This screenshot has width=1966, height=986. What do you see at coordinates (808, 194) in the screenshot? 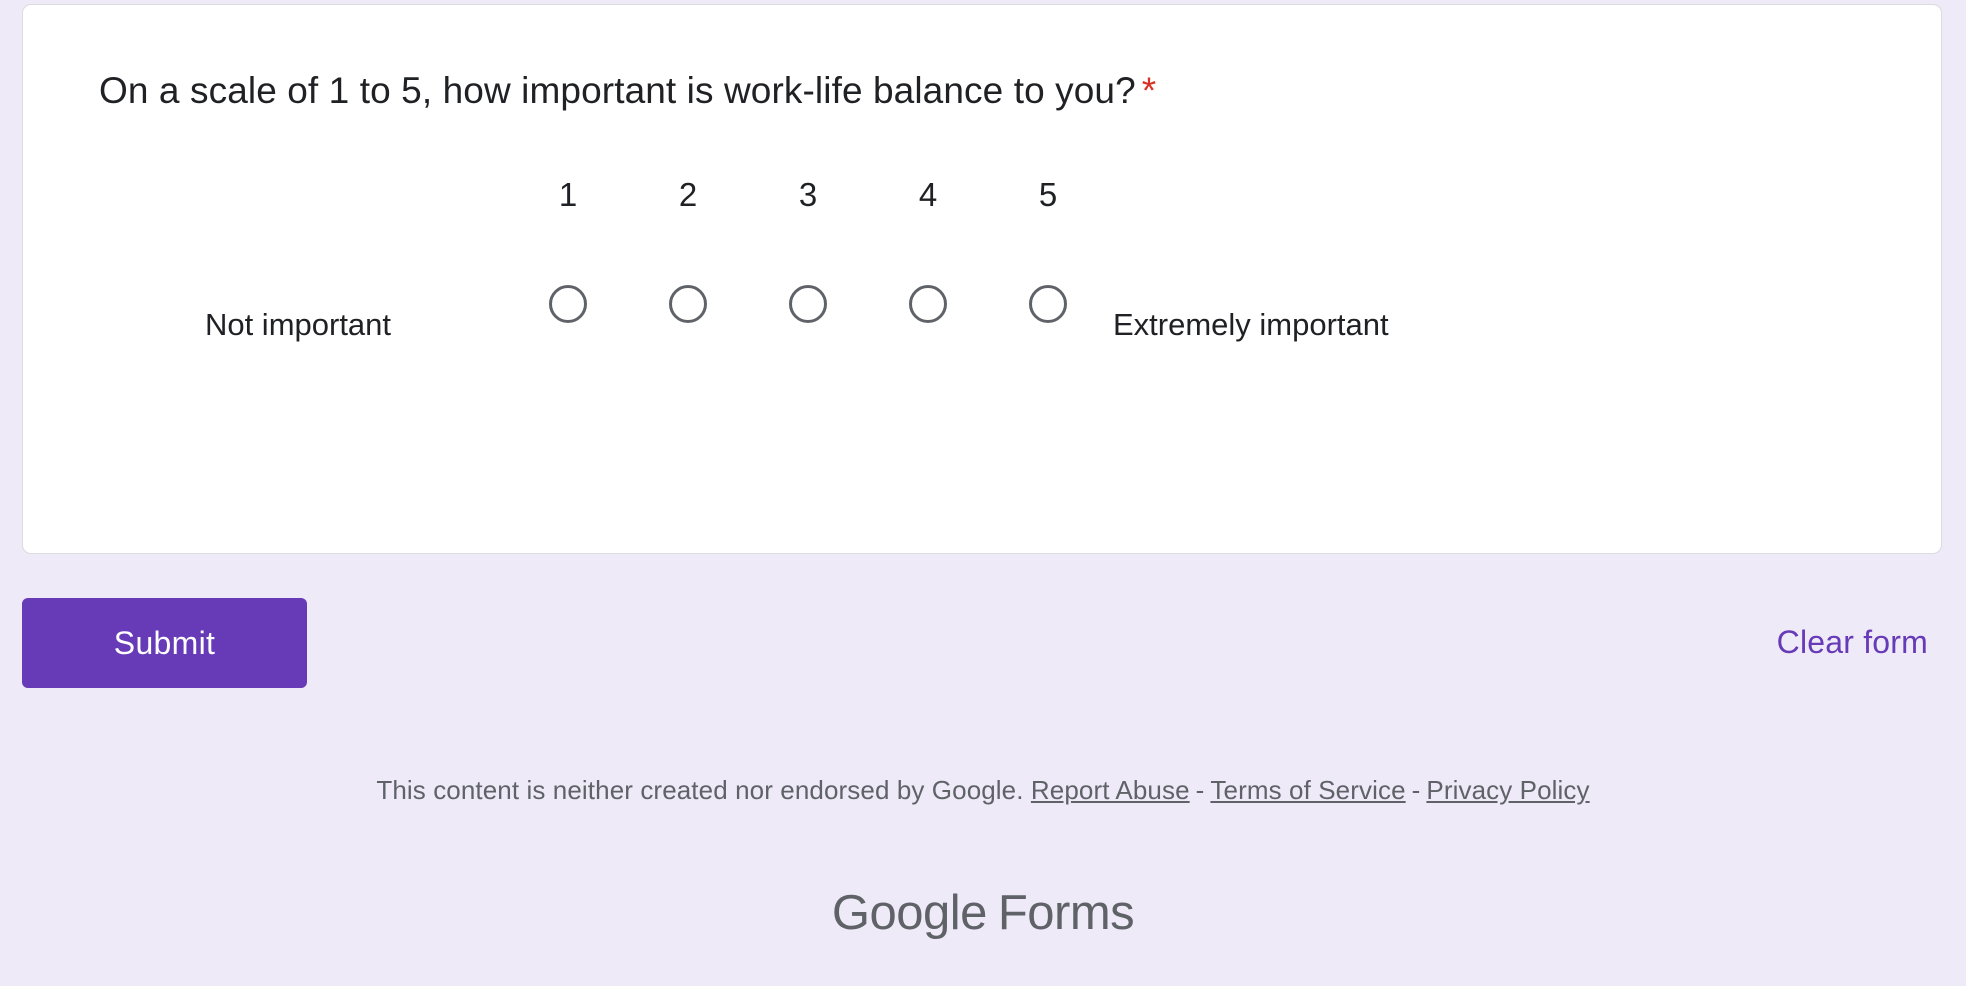
I see `scale-option-label-3: 3` at bounding box center [808, 194].